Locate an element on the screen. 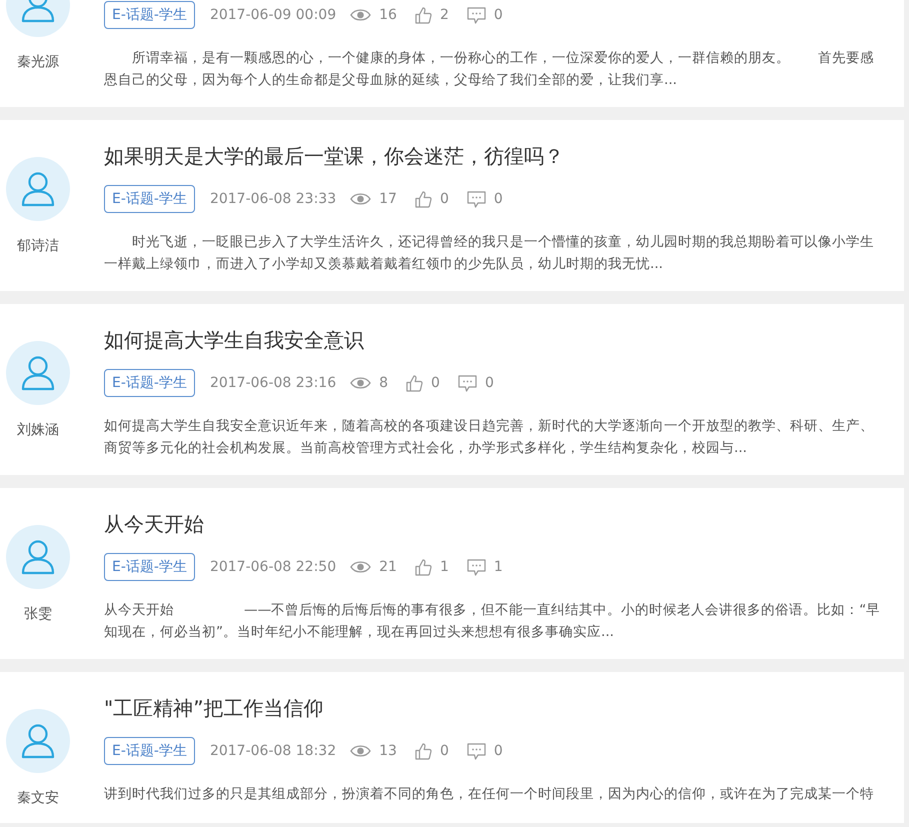 This screenshot has height=827, width=909. view-count: 8 is located at coordinates (383, 383).